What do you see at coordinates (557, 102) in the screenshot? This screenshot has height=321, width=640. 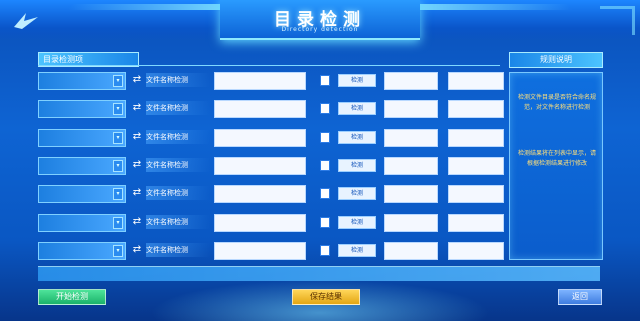 I see `side-panel-text-1: 检测文件目录是否符合命名规范，对文件名称进行检测` at bounding box center [557, 102].